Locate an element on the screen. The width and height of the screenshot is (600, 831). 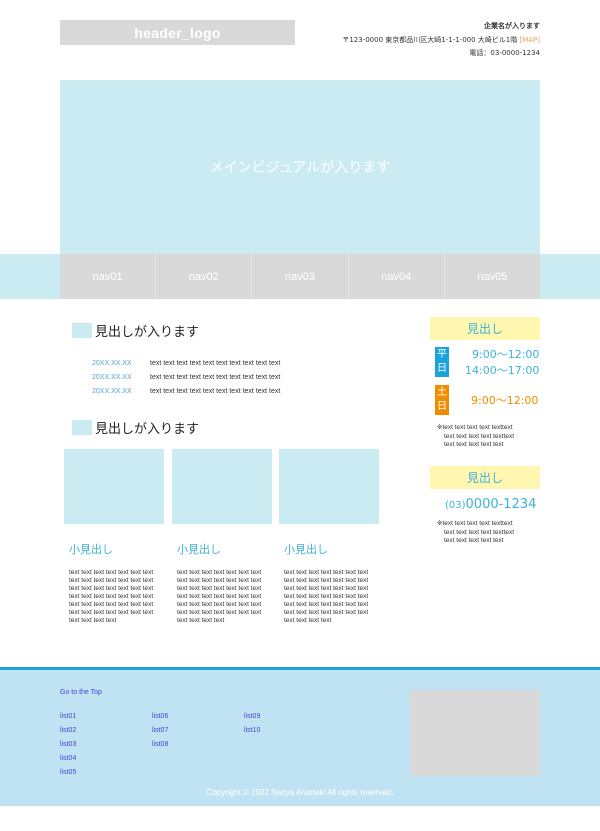
weekend-tag: 土日 is located at coordinates (442, 400).